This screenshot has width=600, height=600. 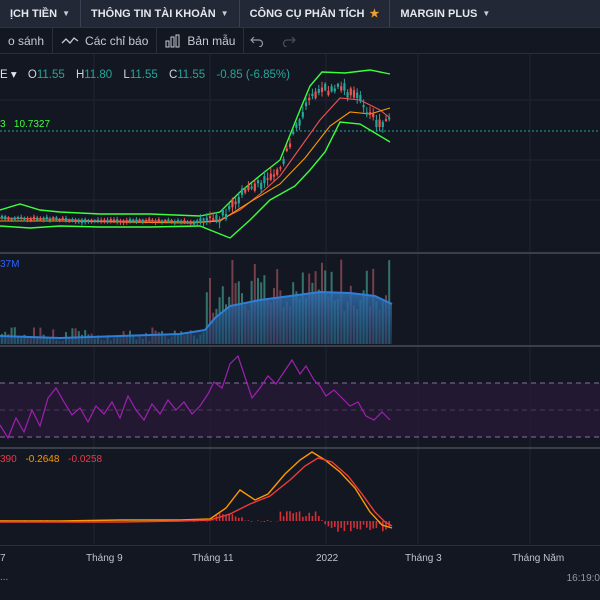 What do you see at coordinates (51, 459) in the screenshot?
I see `macd-legend: 390 -0.2648 -0.0258` at bounding box center [51, 459].